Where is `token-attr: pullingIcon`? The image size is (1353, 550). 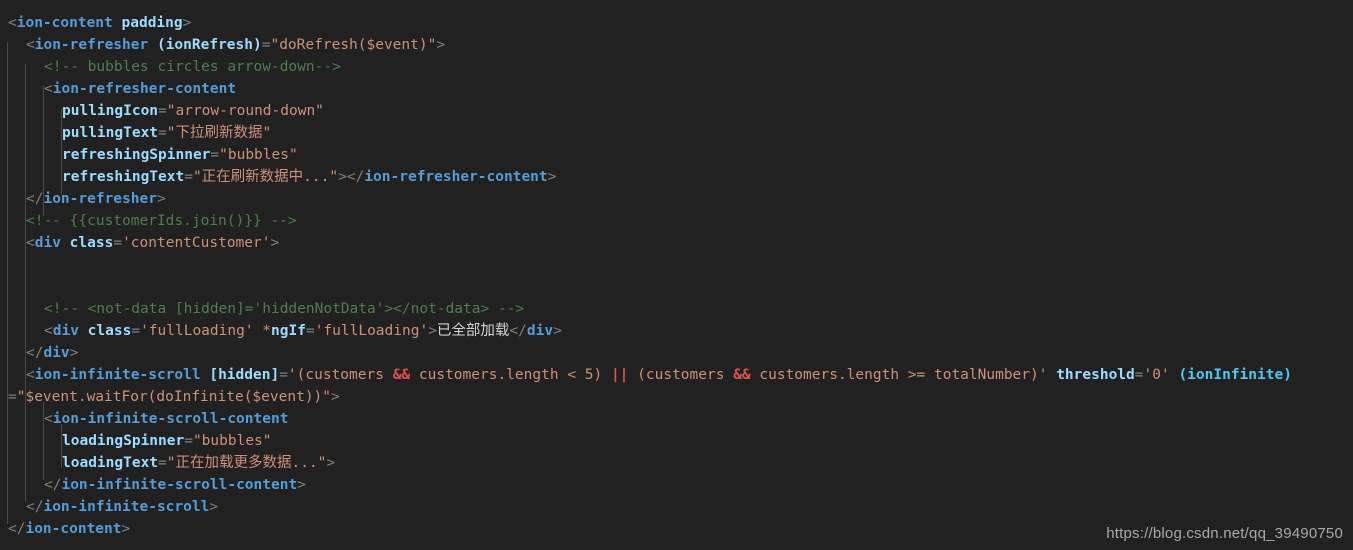 token-attr: pullingIcon is located at coordinates (110, 111).